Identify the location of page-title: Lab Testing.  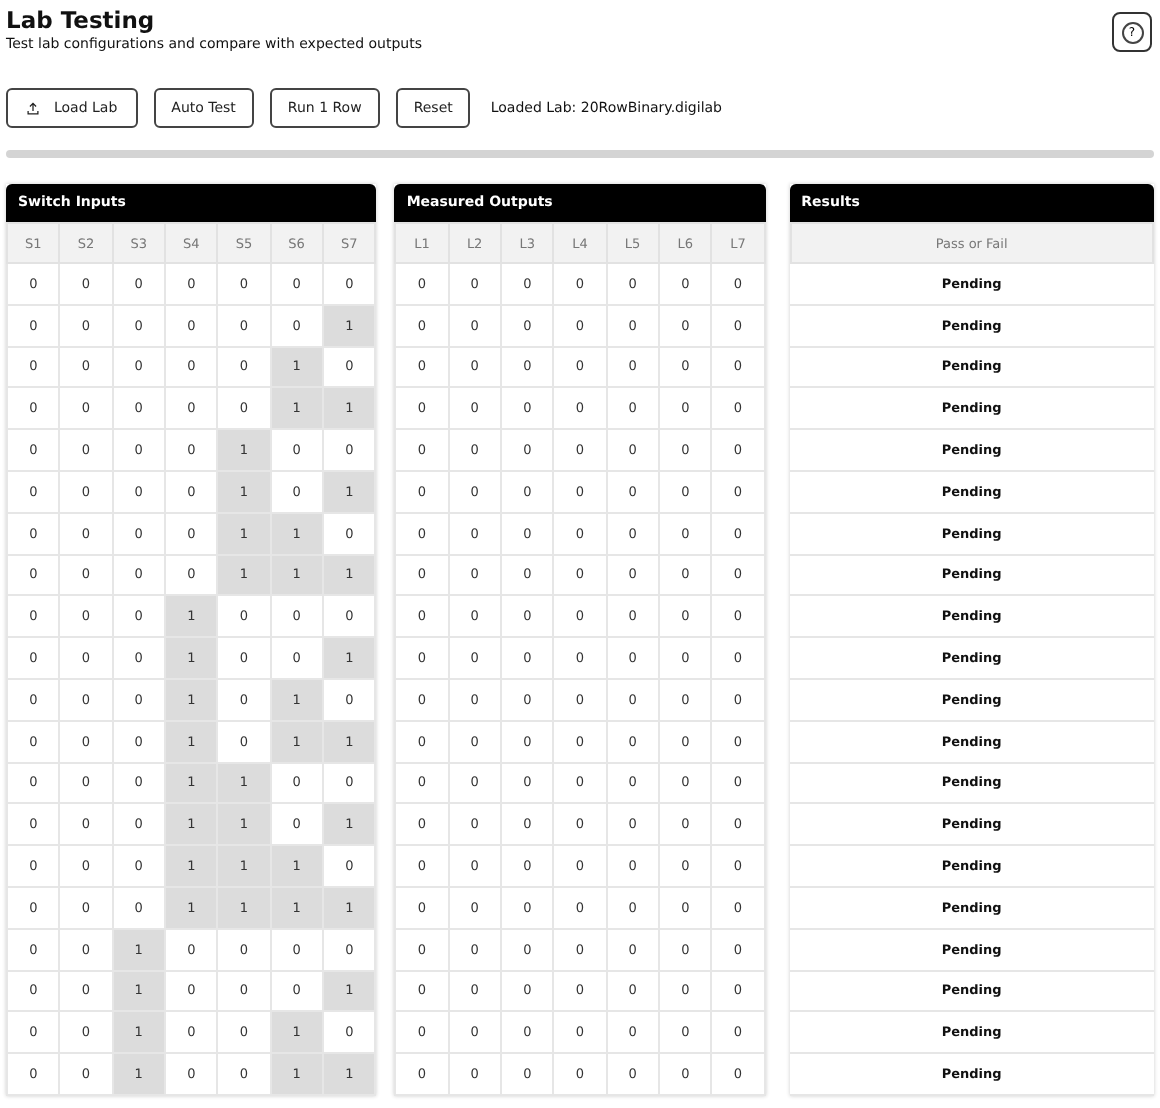
(81, 20).